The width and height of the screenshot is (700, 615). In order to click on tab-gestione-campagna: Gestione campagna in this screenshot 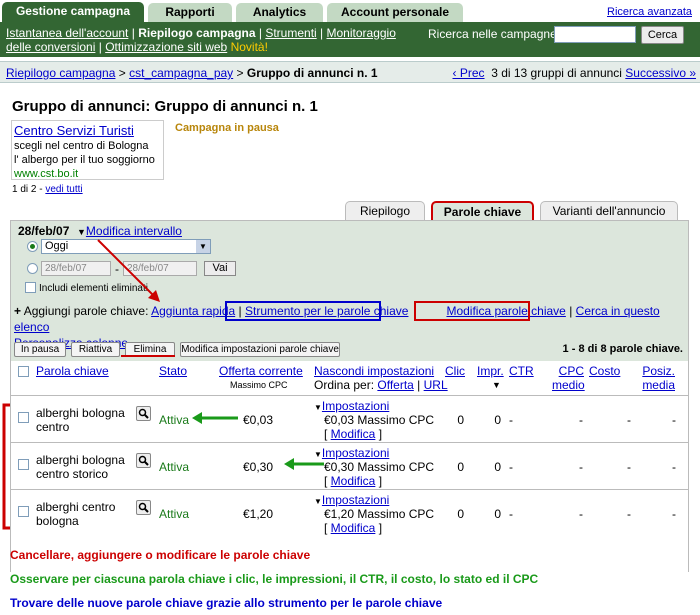, I will do `click(73, 12)`.